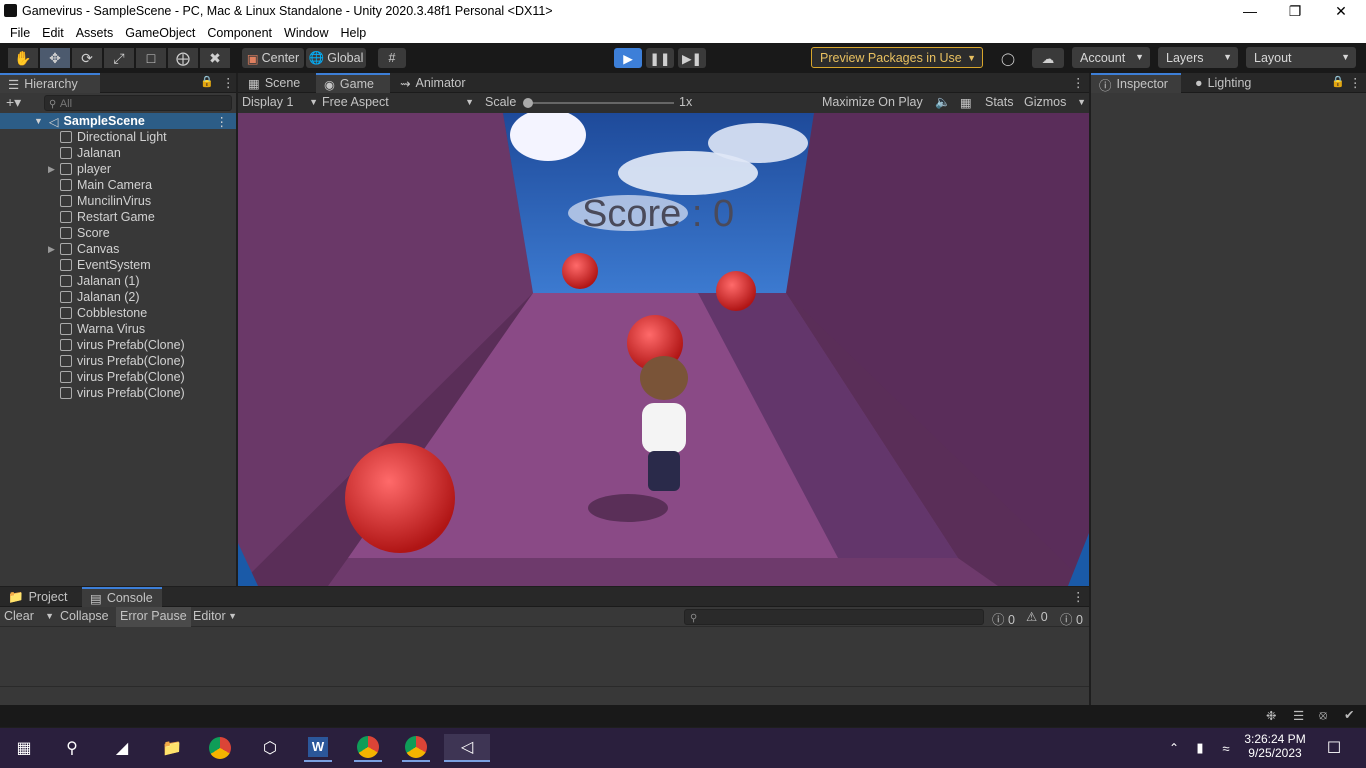  I want to click on menu-file: File, so click(20, 33).